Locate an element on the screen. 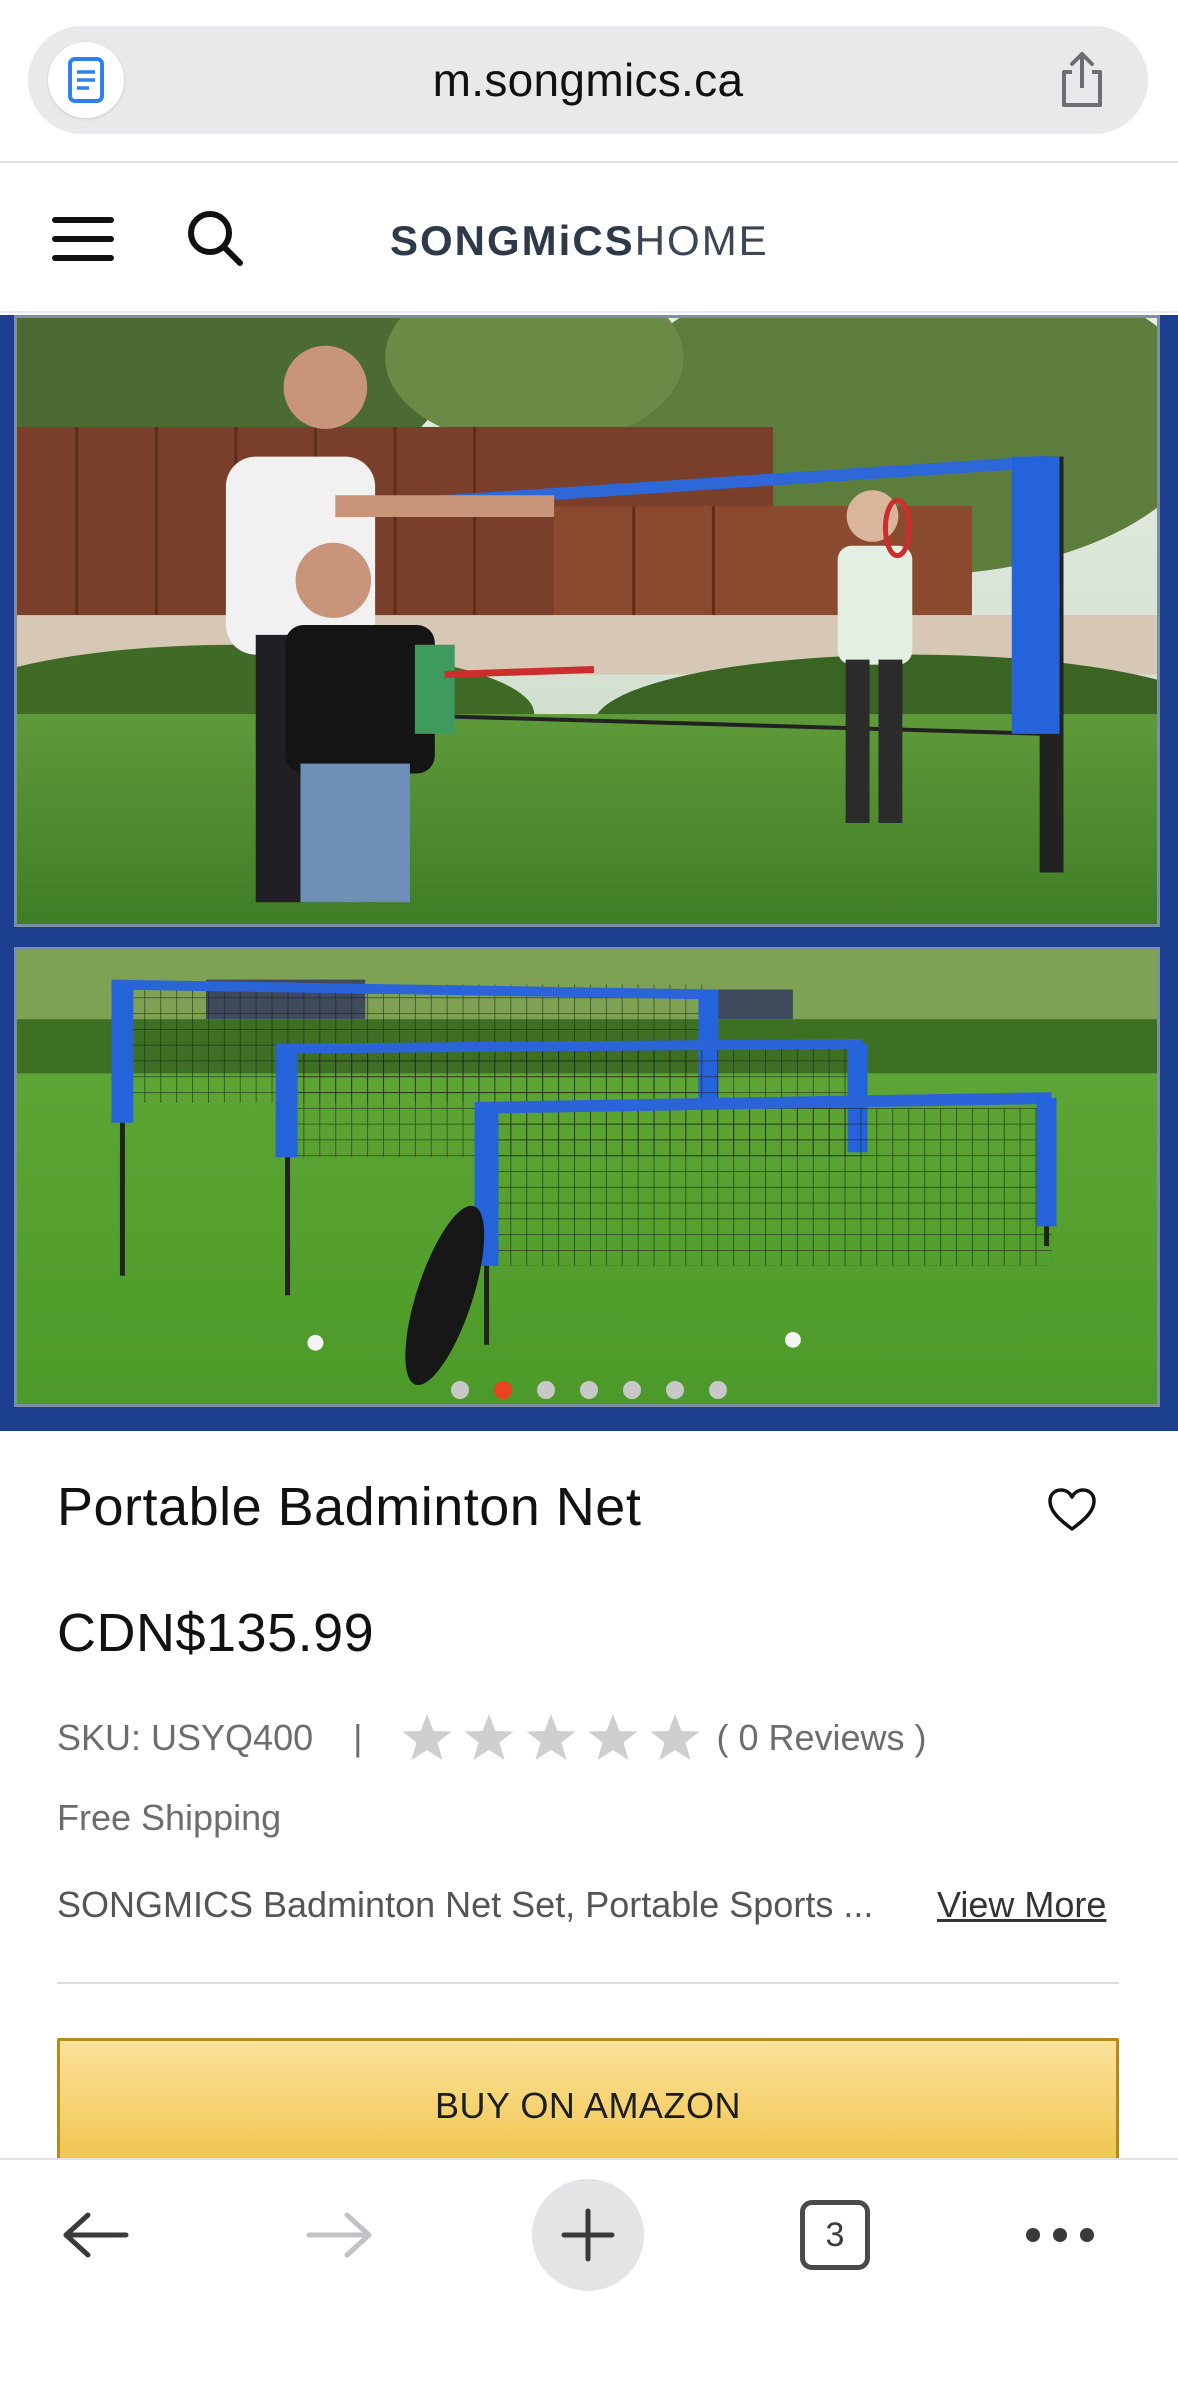 Image resolution: width=1178 pixels, height=2392 pixels. search-button is located at coordinates (215, 238).